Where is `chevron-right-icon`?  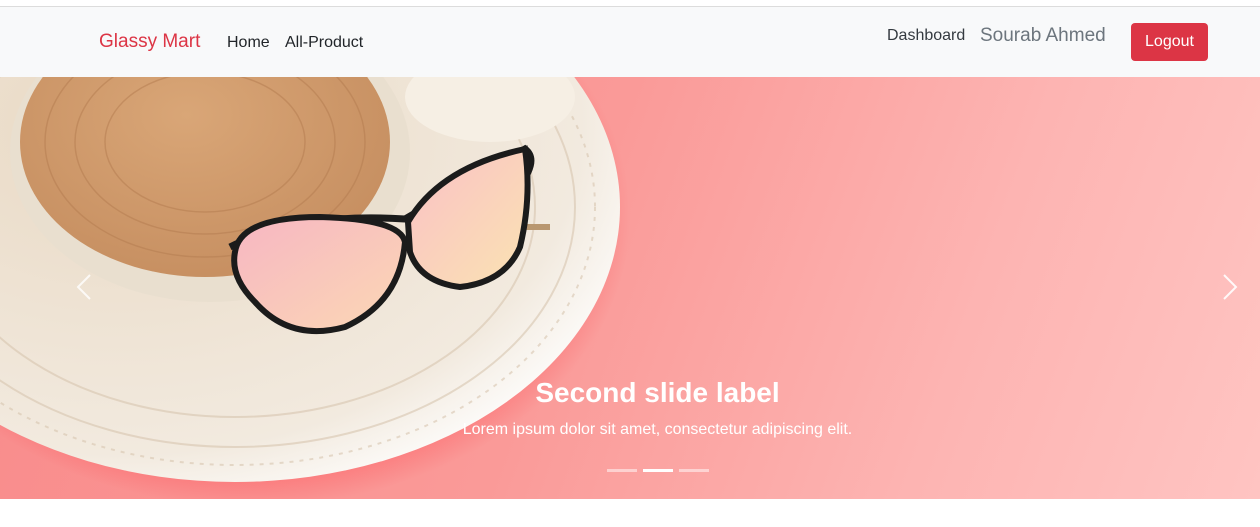 chevron-right-icon is located at coordinates (1230, 287).